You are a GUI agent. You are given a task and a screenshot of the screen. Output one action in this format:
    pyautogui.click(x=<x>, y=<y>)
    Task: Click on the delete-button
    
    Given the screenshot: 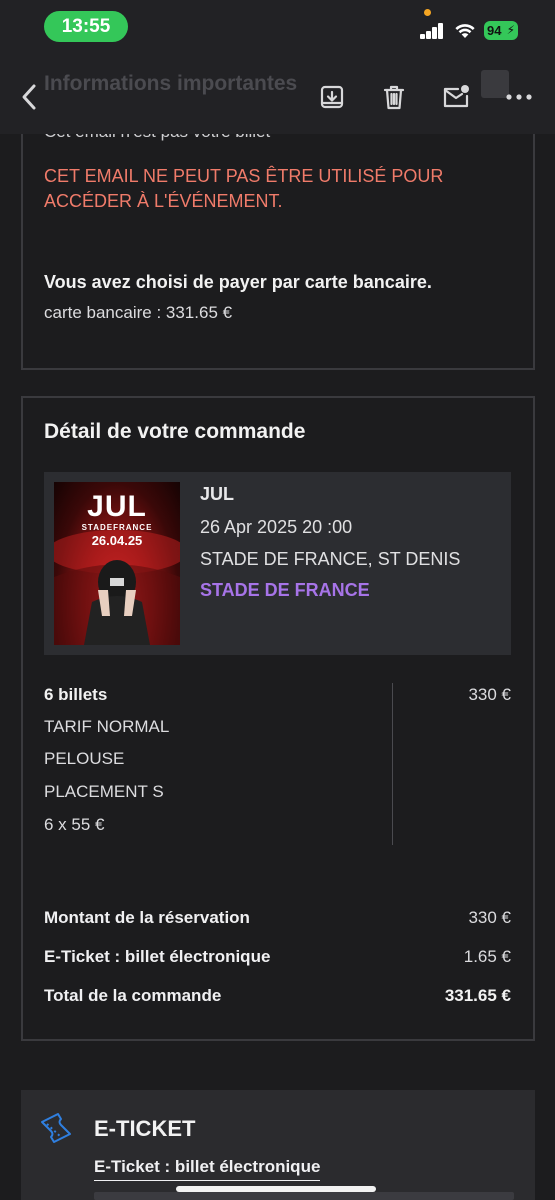 What is the action you would take?
    pyautogui.click(x=394, y=97)
    